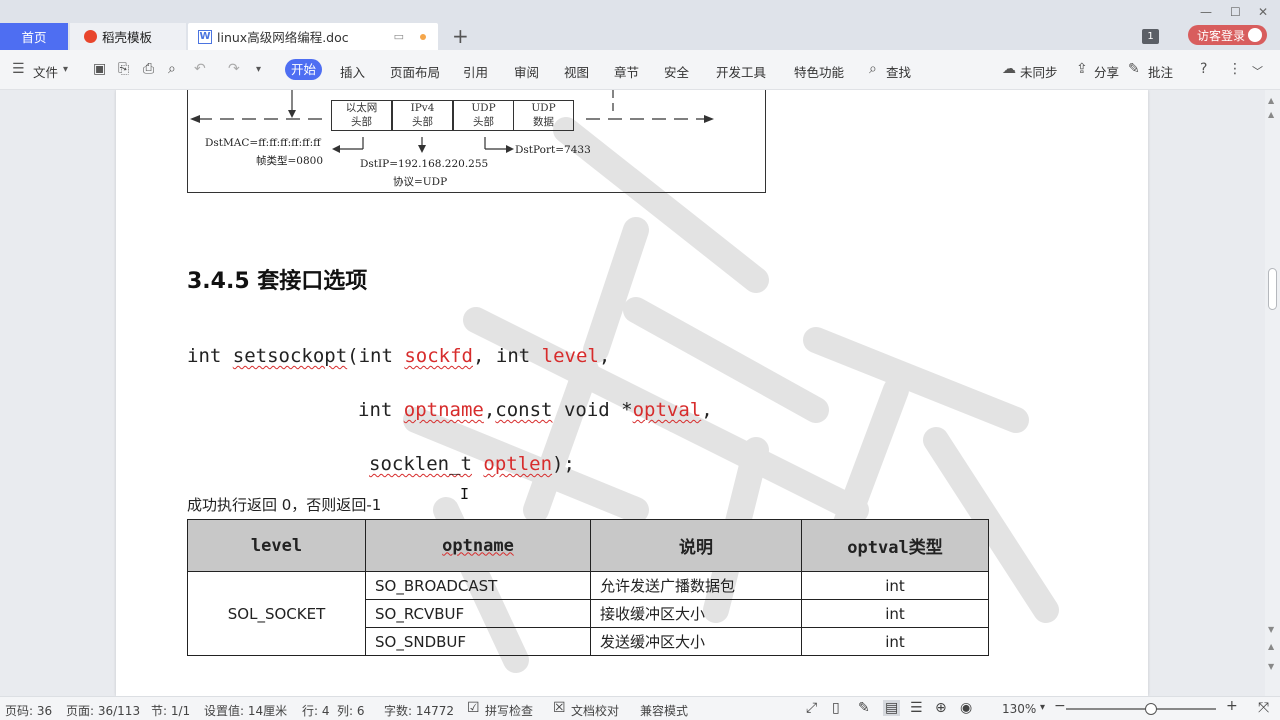  I want to click on menu-chapter: 章节, so click(626, 71).